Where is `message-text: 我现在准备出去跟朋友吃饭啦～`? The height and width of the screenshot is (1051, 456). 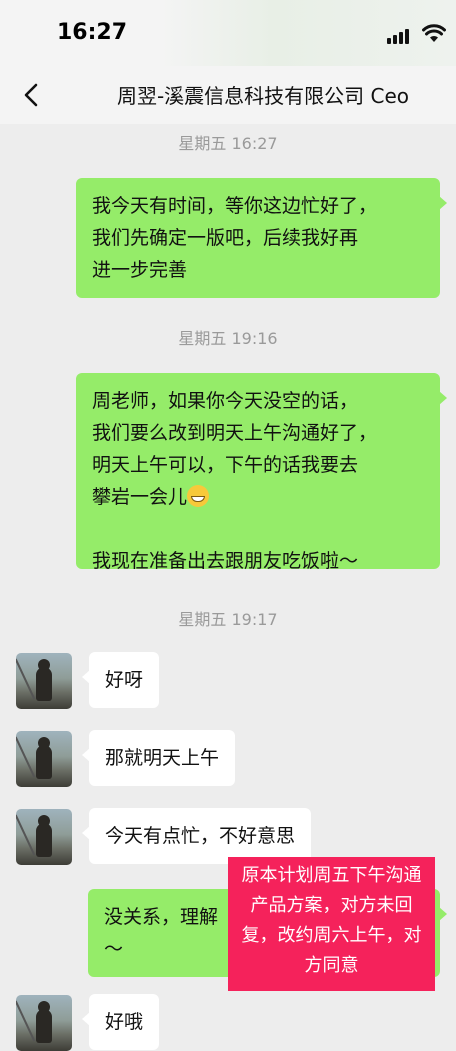 message-text: 我现在准备出去跟朋友吃饭啦～ is located at coordinates (225, 561).